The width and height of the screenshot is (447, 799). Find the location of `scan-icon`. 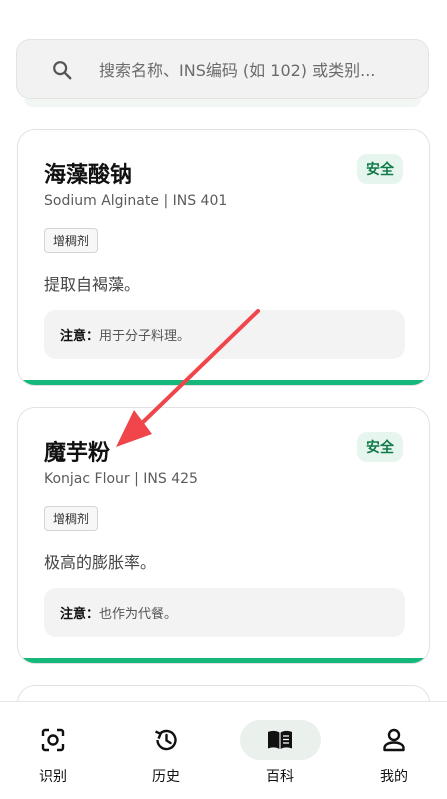

scan-icon is located at coordinates (53, 740).